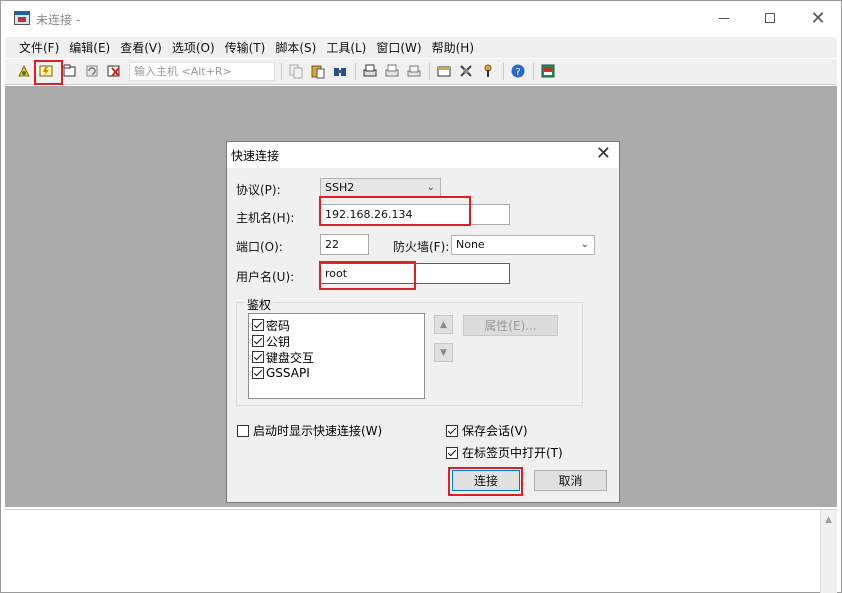 Image resolution: width=842 pixels, height=593 pixels. What do you see at coordinates (488, 71) in the screenshot?
I see `key-icon` at bounding box center [488, 71].